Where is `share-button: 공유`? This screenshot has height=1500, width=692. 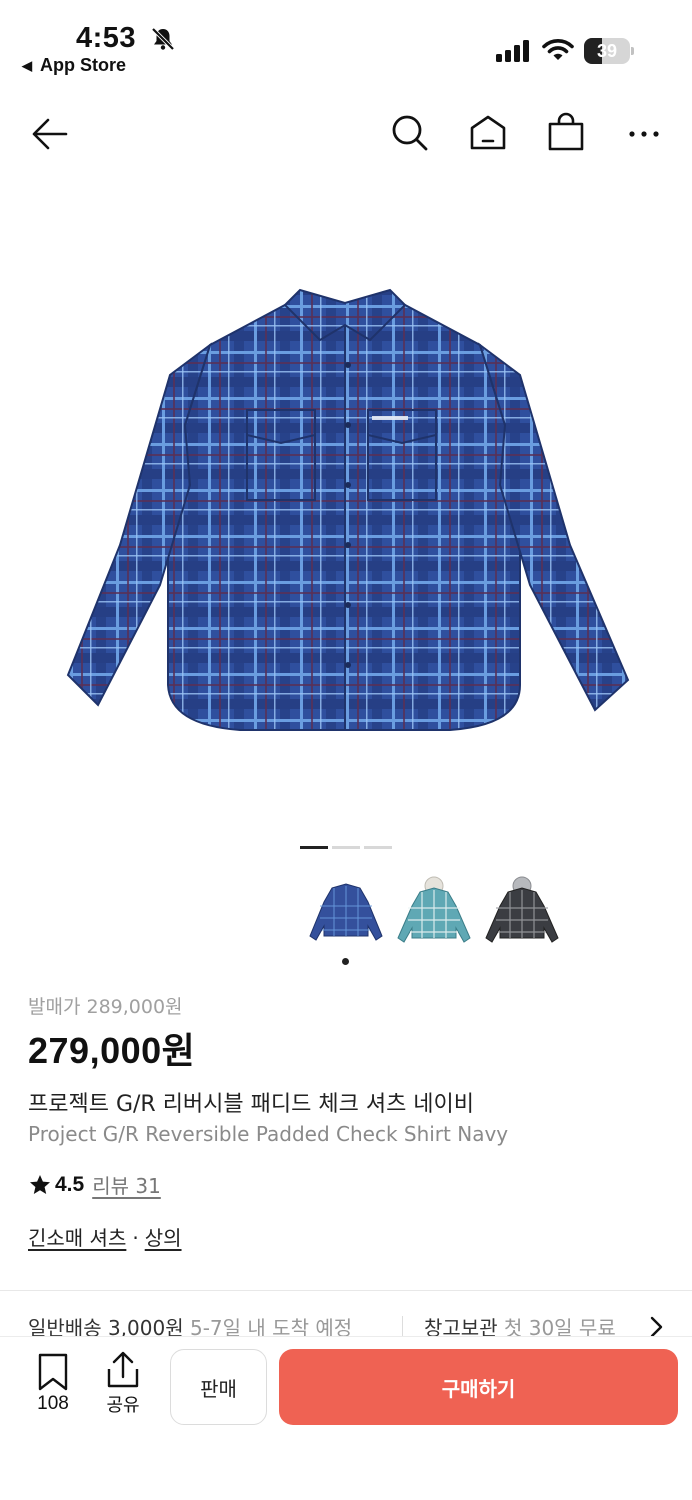
share-button: 공유 is located at coordinates (123, 1384).